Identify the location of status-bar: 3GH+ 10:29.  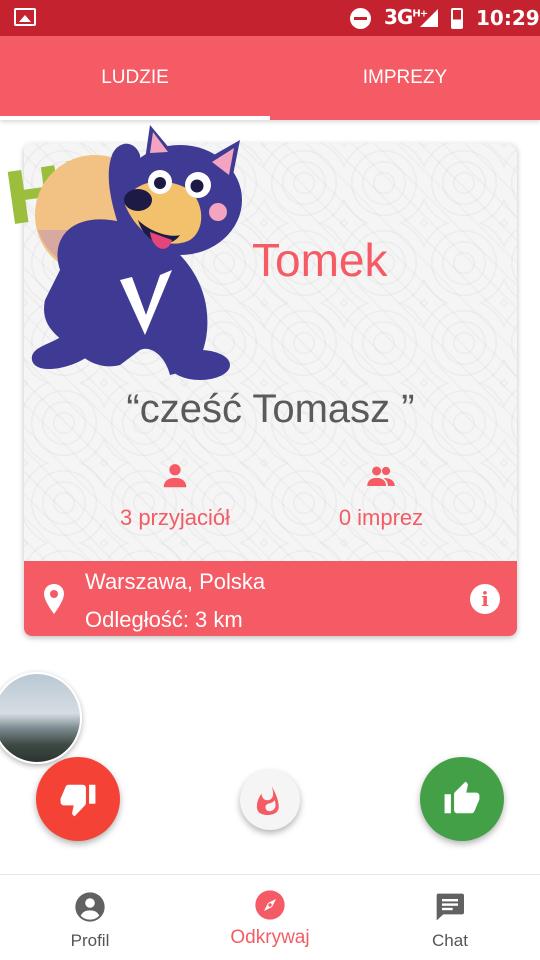
(270, 18).